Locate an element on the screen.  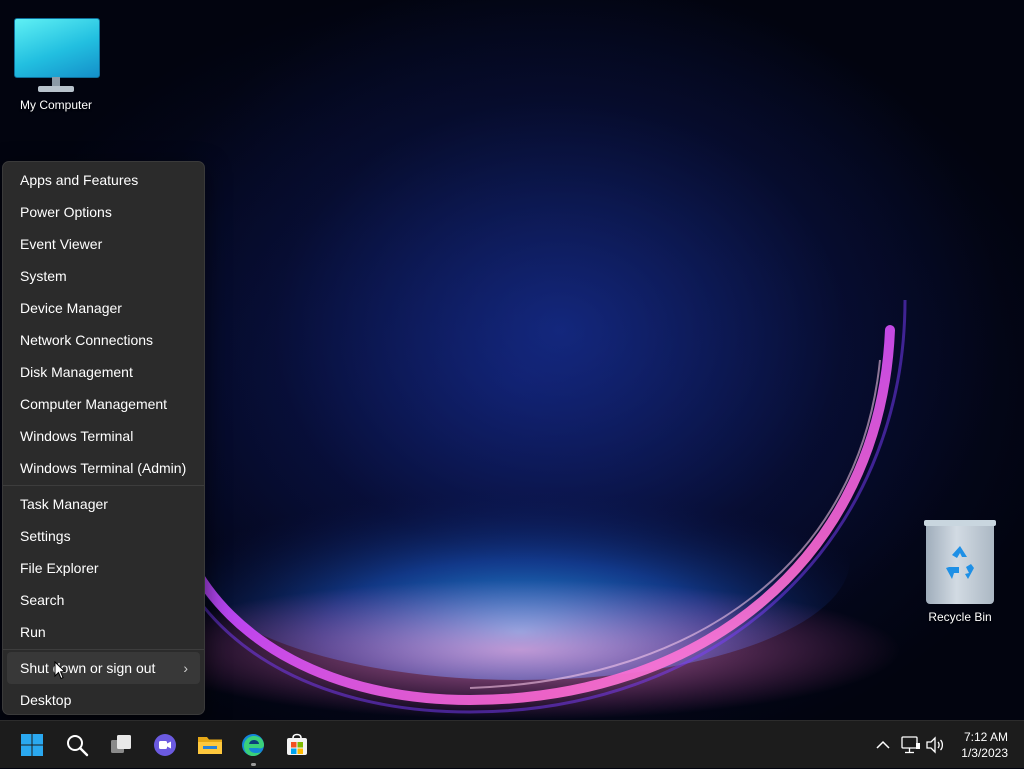
edge-button is located at coordinates (253, 746).